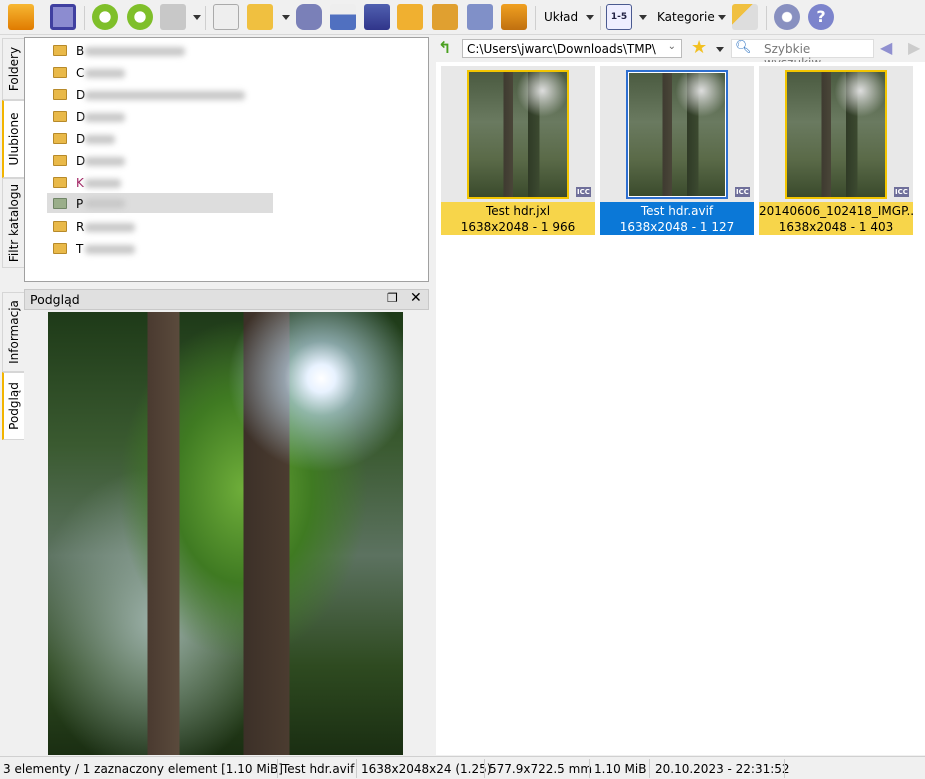 This screenshot has height=779, width=925. Describe the element at coordinates (518, 227) in the screenshot. I see `thumbnail-info: 1638x2048 - 1 966` at that location.